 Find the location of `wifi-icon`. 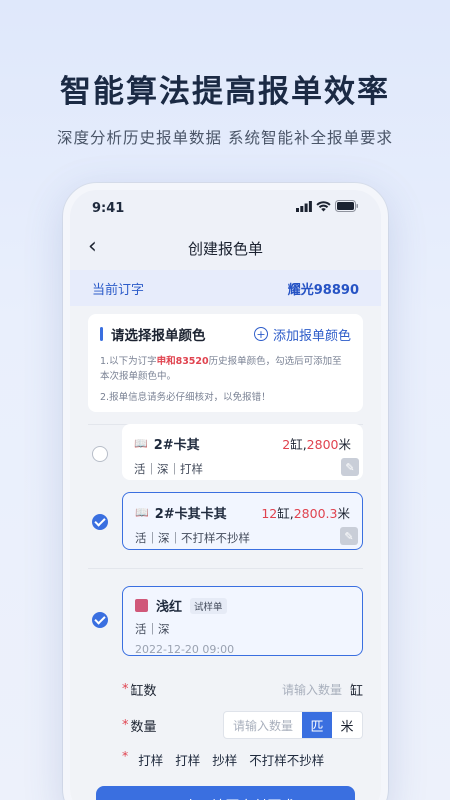

wifi-icon is located at coordinates (323, 208).